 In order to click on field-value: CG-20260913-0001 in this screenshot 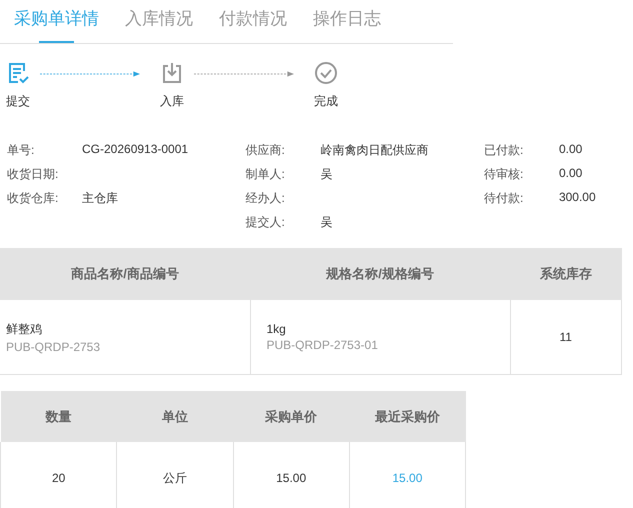, I will do `click(135, 150)`.